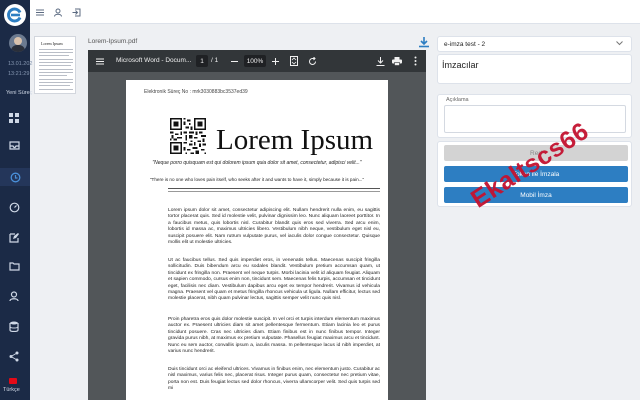 The image size is (640, 400). I want to click on top-bar, so click(335, 12).